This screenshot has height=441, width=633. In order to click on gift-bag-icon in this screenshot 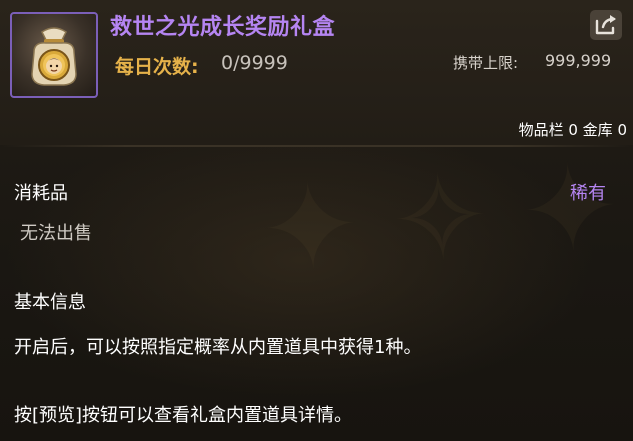, I will do `click(54, 56)`.